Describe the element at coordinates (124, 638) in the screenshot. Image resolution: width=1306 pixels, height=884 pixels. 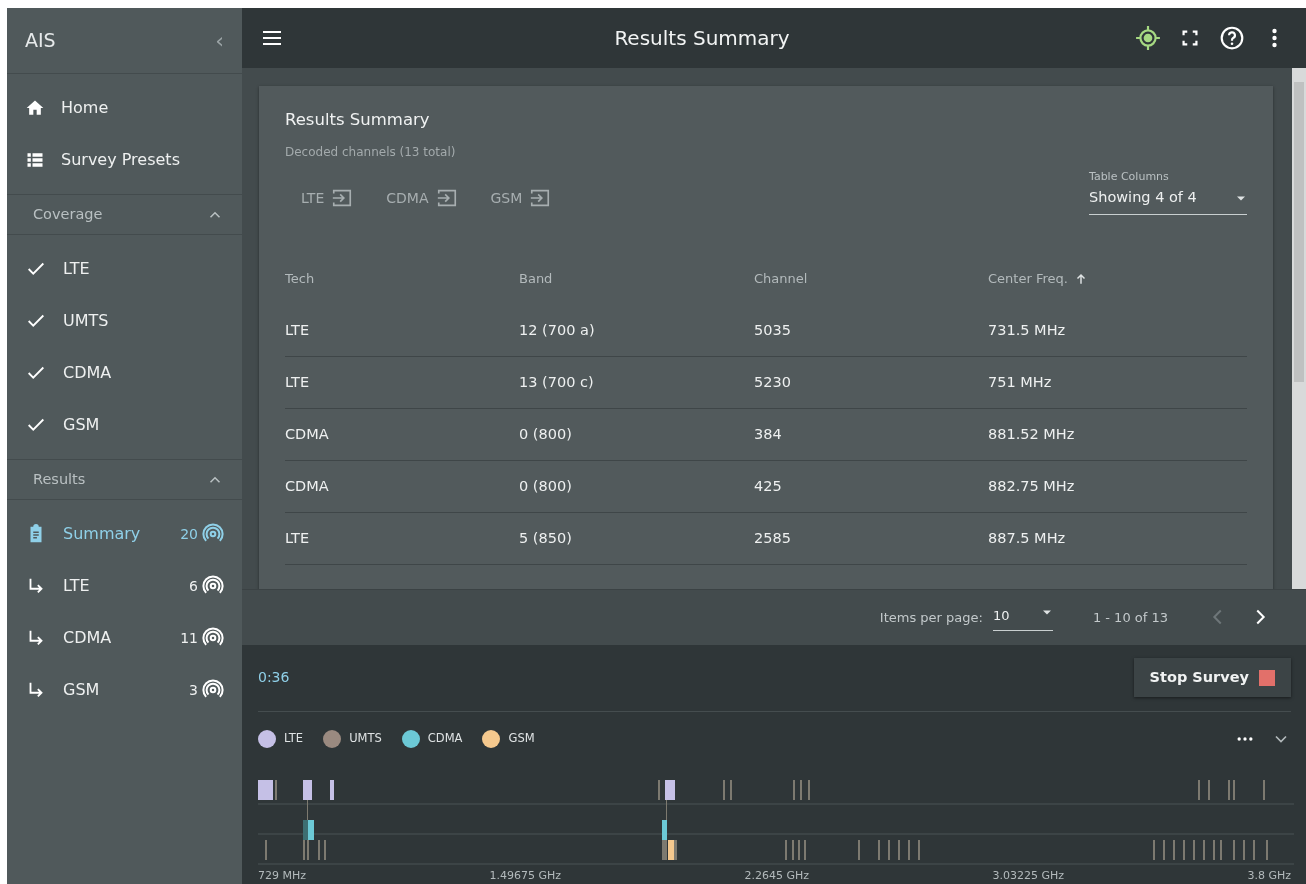
I see `nav-item: CDMA 11` at that location.